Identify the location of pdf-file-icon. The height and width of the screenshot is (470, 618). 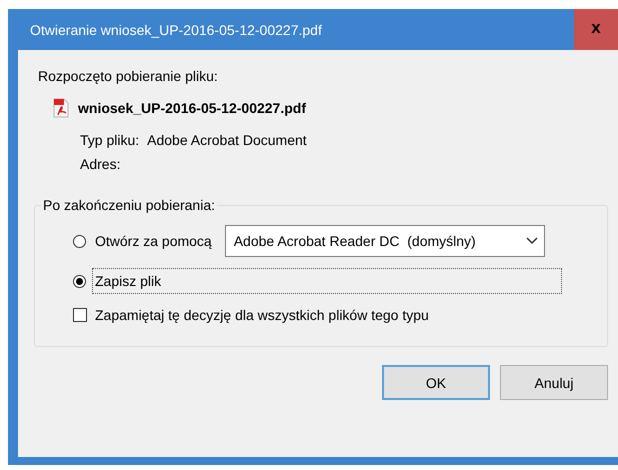
(61, 108).